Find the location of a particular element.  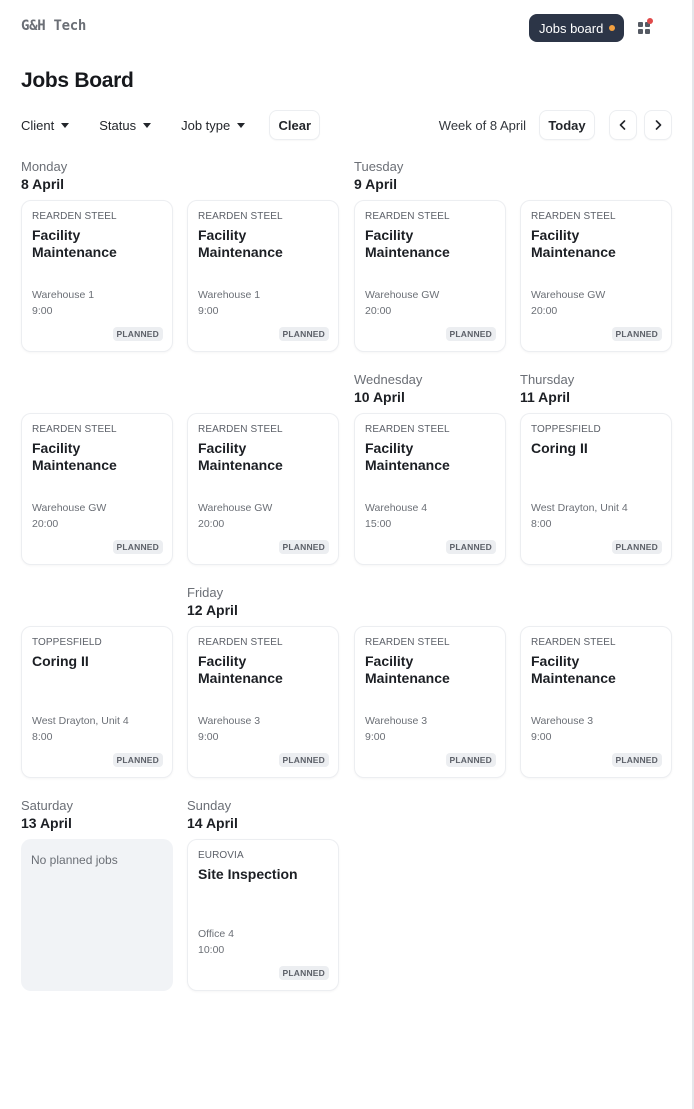

job-time: 10:00 is located at coordinates (211, 950).